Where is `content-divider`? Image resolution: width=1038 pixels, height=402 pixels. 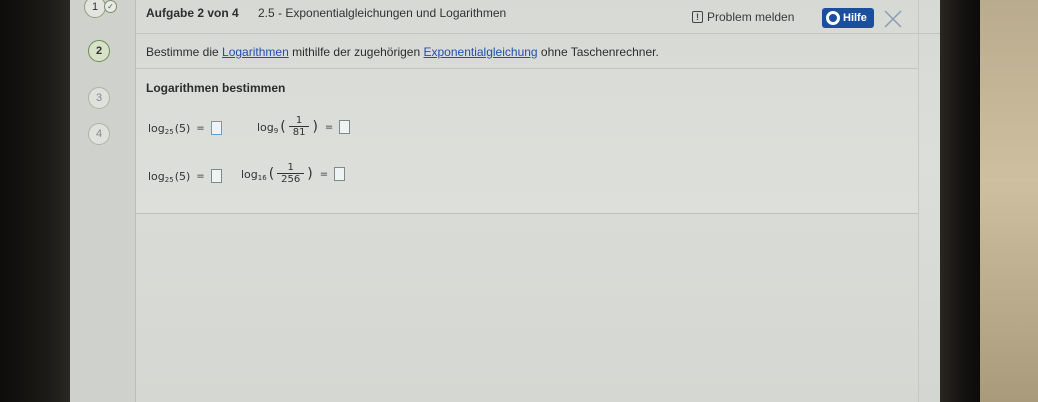 content-divider is located at coordinates (918, 201).